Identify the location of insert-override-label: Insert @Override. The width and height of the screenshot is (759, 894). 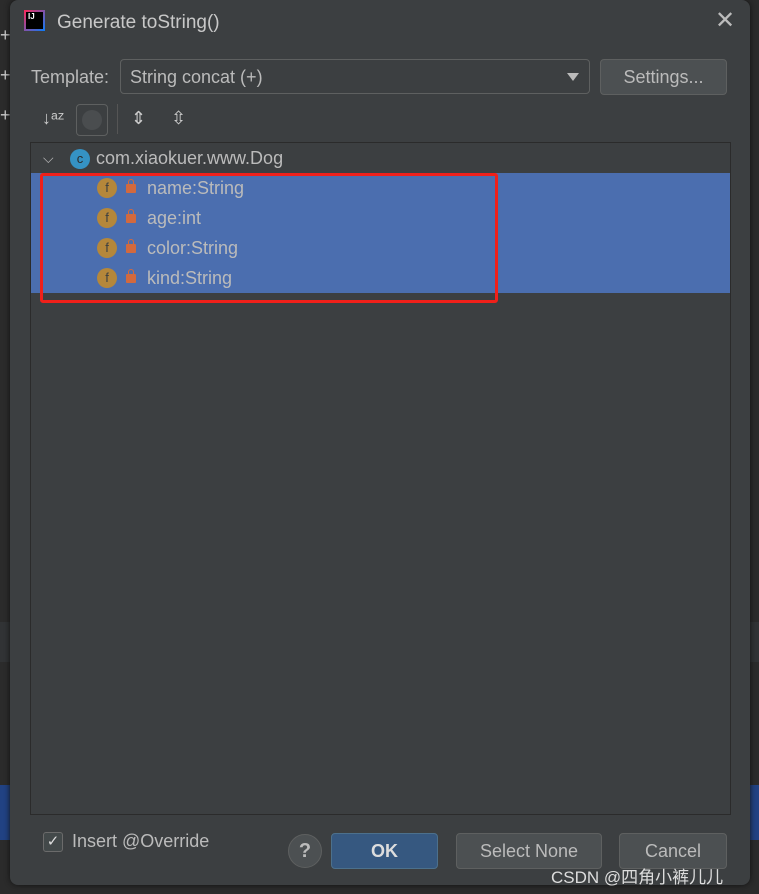
(141, 841).